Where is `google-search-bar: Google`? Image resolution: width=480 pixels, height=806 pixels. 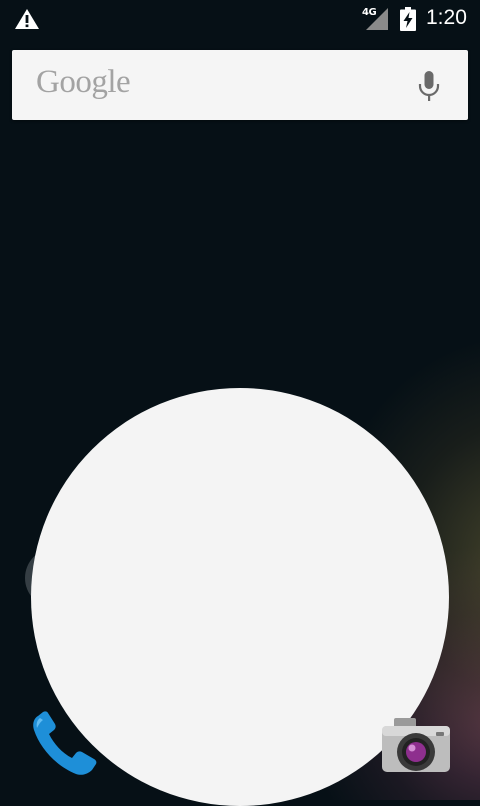 google-search-bar: Google is located at coordinates (240, 85).